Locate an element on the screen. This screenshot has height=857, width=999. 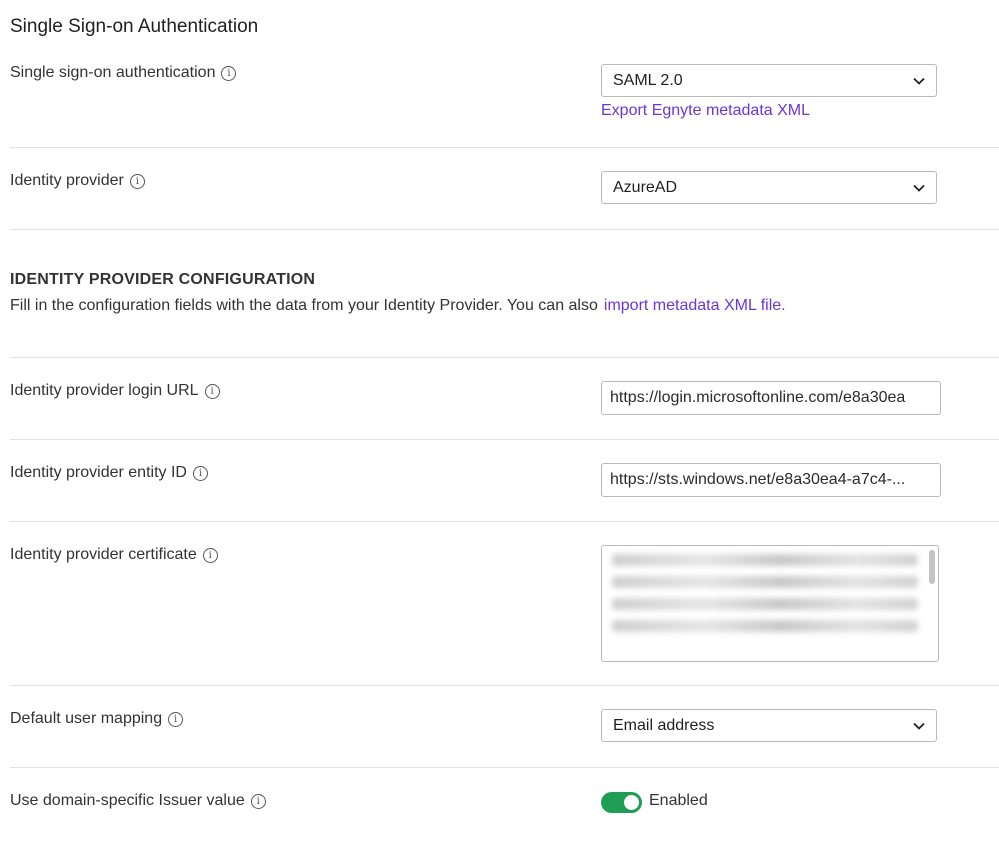
mapping-select: Email address is located at coordinates (769, 725).